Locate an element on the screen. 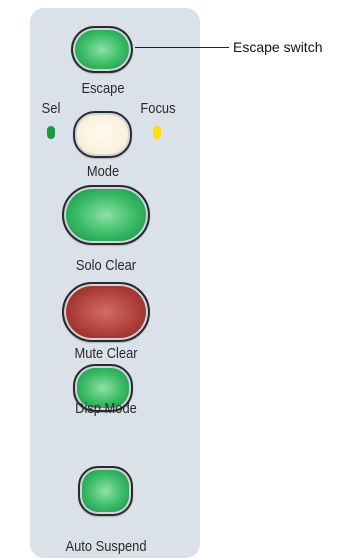  auto-suspend-button is located at coordinates (105, 491).